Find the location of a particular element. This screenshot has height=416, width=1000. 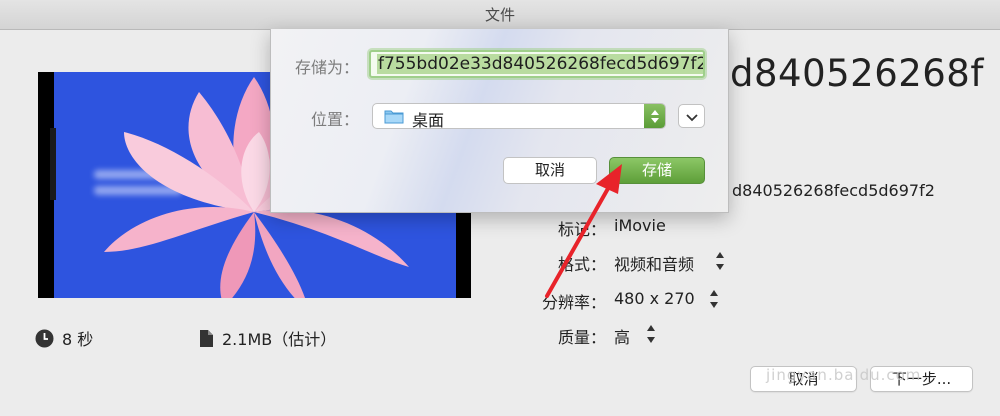

location-value: 桌面 is located at coordinates (428, 120).